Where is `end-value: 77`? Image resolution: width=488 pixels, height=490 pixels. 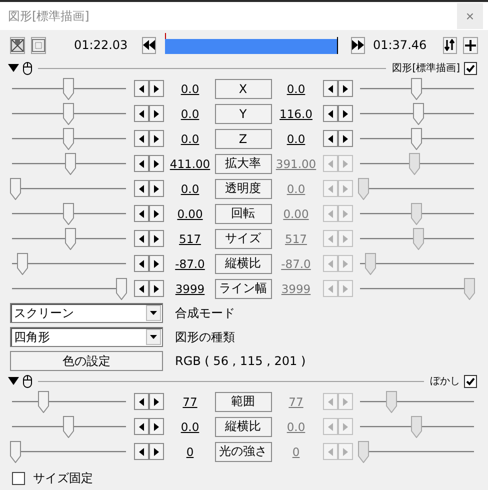 end-value: 77 is located at coordinates (296, 401).